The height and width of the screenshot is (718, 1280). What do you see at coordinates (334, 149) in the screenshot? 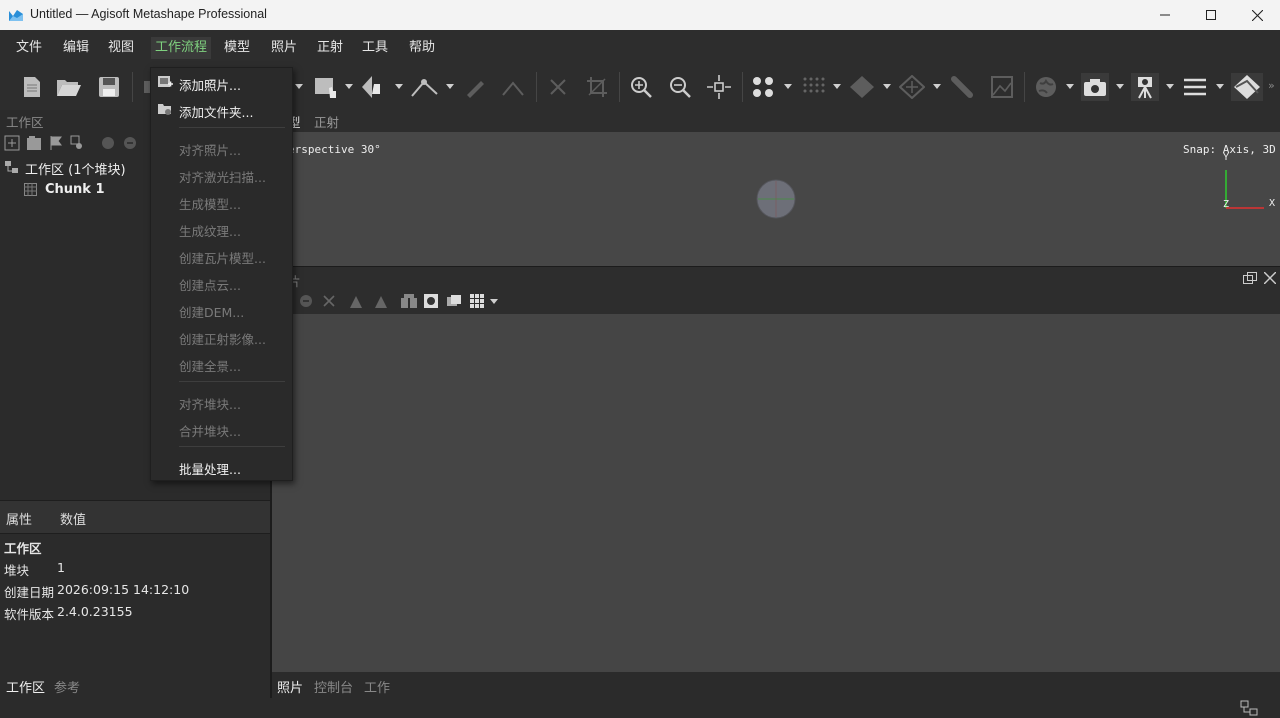
I see `perspective-label: erspective 30°` at bounding box center [334, 149].